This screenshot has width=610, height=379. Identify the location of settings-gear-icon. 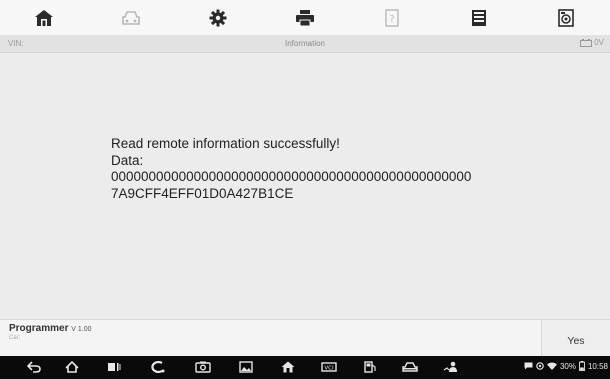
(218, 17).